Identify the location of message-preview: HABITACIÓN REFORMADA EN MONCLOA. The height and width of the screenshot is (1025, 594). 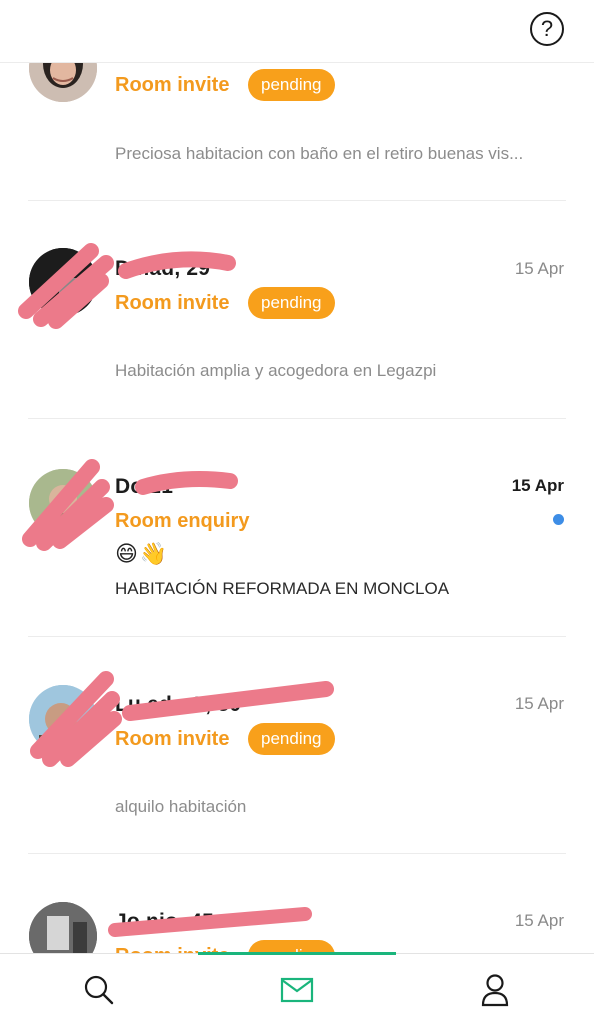
(282, 588).